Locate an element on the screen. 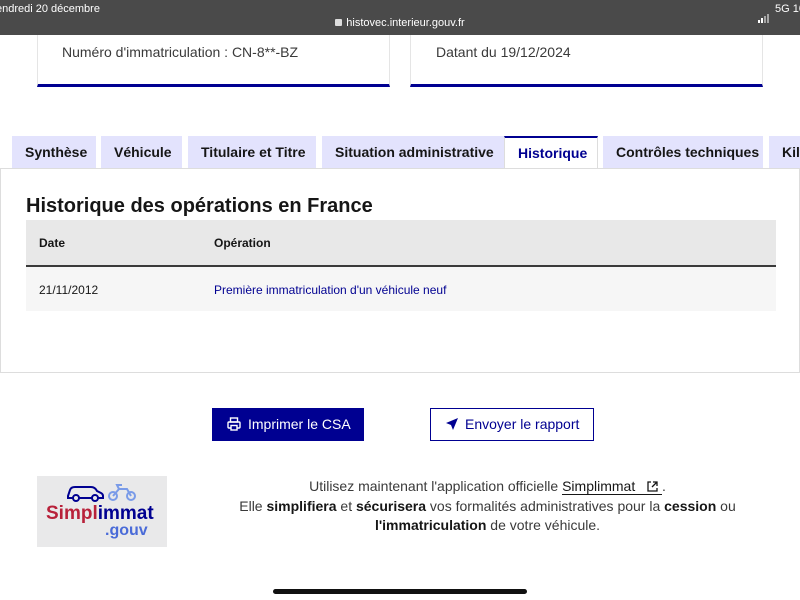 Image resolution: width=800 pixels, height=600 pixels. printer-icon is located at coordinates (234, 424).